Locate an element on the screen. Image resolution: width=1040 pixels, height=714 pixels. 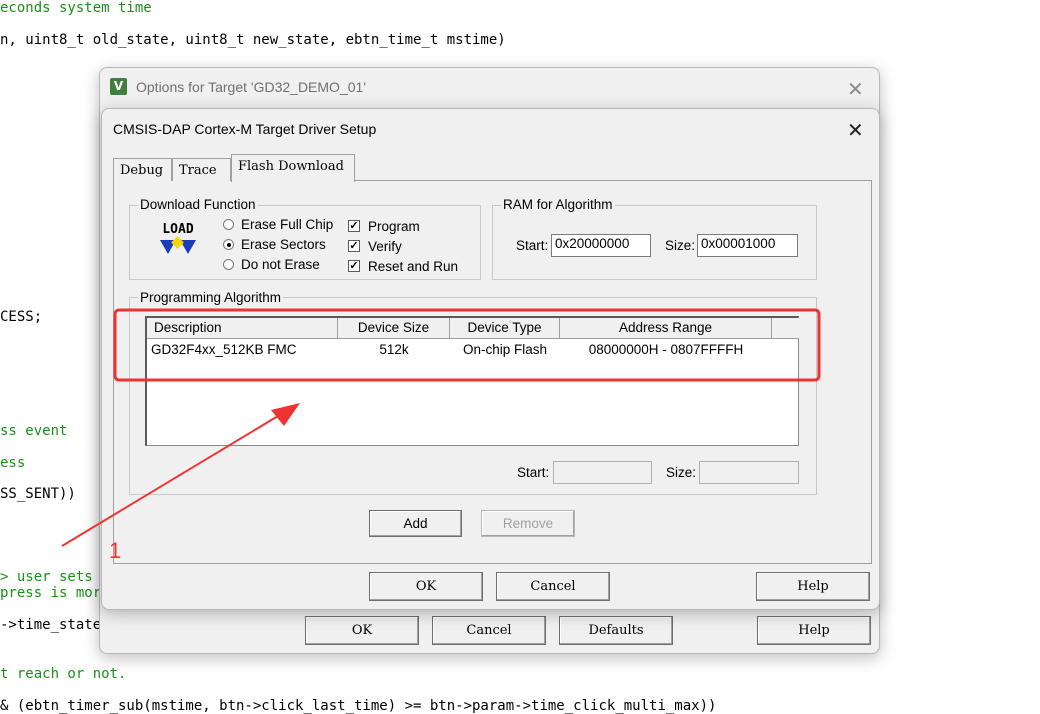
driver-dialog-title: CMSIS-DAP Cortex-M Target Driver Setup is located at coordinates (245, 129).